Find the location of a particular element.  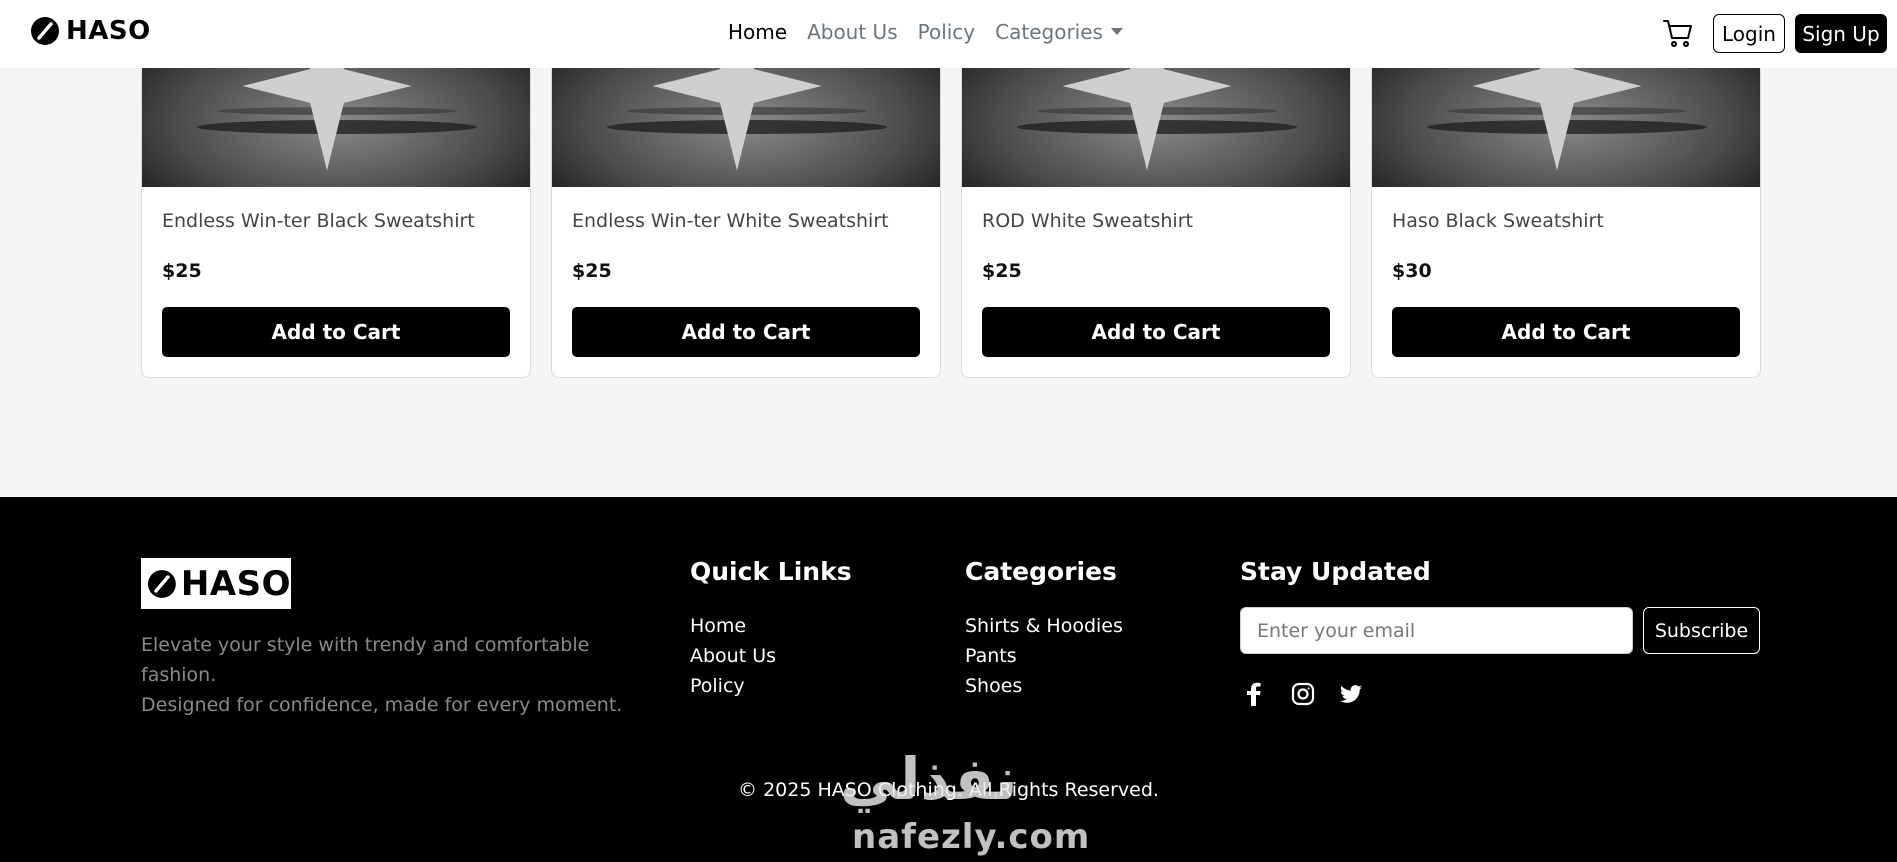

email-input is located at coordinates (1436, 630).